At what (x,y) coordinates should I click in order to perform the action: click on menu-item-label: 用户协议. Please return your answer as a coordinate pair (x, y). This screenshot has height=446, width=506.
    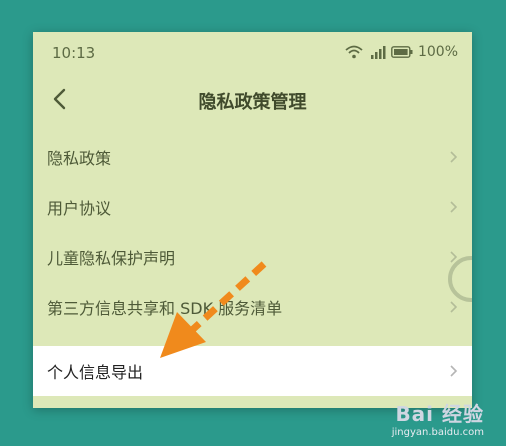
    Looking at the image, I should click on (79, 208).